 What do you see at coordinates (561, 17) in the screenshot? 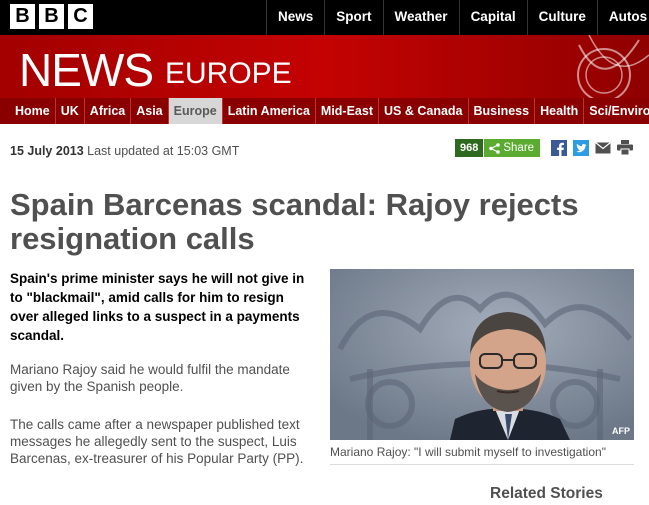
I see `top-nav-culture: Culture` at bounding box center [561, 17].